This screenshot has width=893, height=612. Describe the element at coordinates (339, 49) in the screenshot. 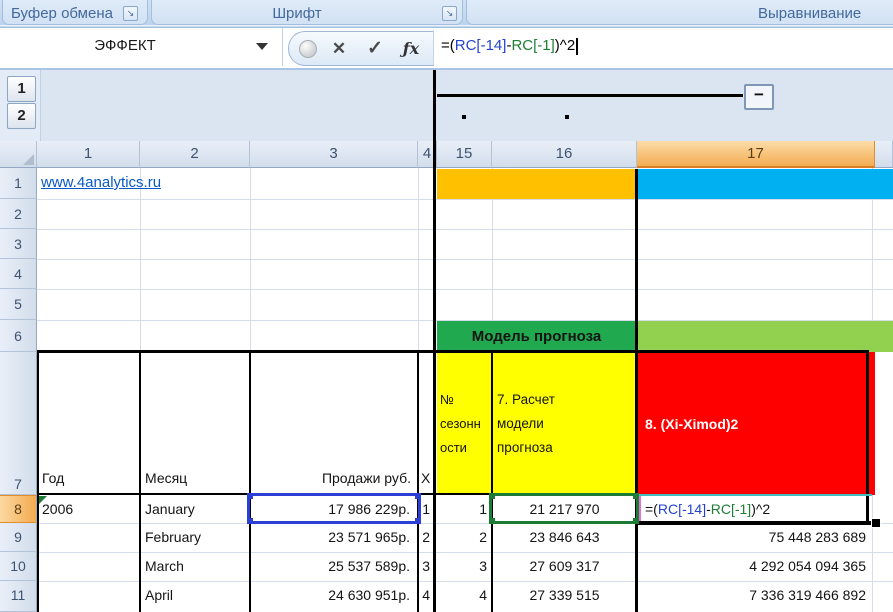

I see `cancel-button: ✕` at that location.